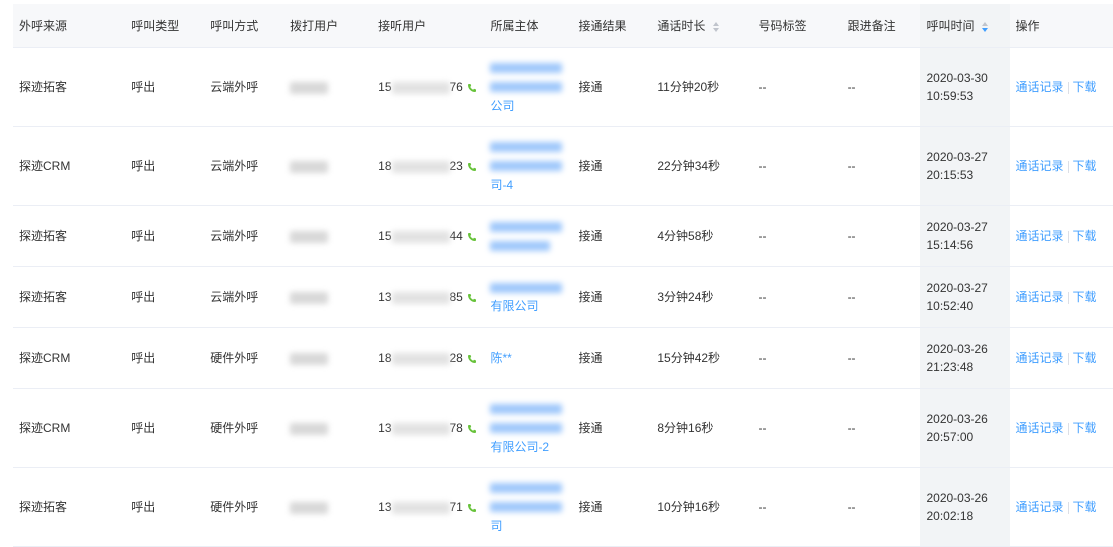 This screenshot has height=547, width=1113. I want to click on time-sort-icon, so click(985, 27).